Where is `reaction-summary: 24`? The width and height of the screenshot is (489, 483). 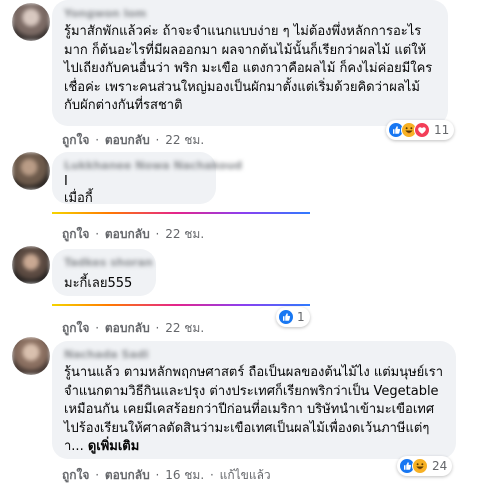
reaction-summary: 24 is located at coordinates (425, 466).